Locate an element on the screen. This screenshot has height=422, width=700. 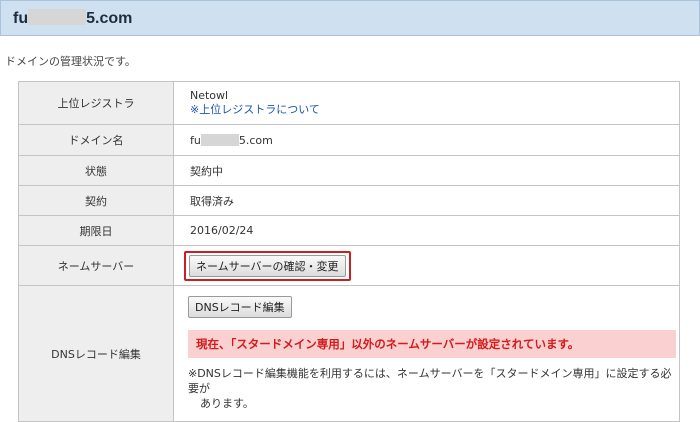
table-row: 上位レジストラ Netowl ※上位レジストラについて is located at coordinates (349, 103).